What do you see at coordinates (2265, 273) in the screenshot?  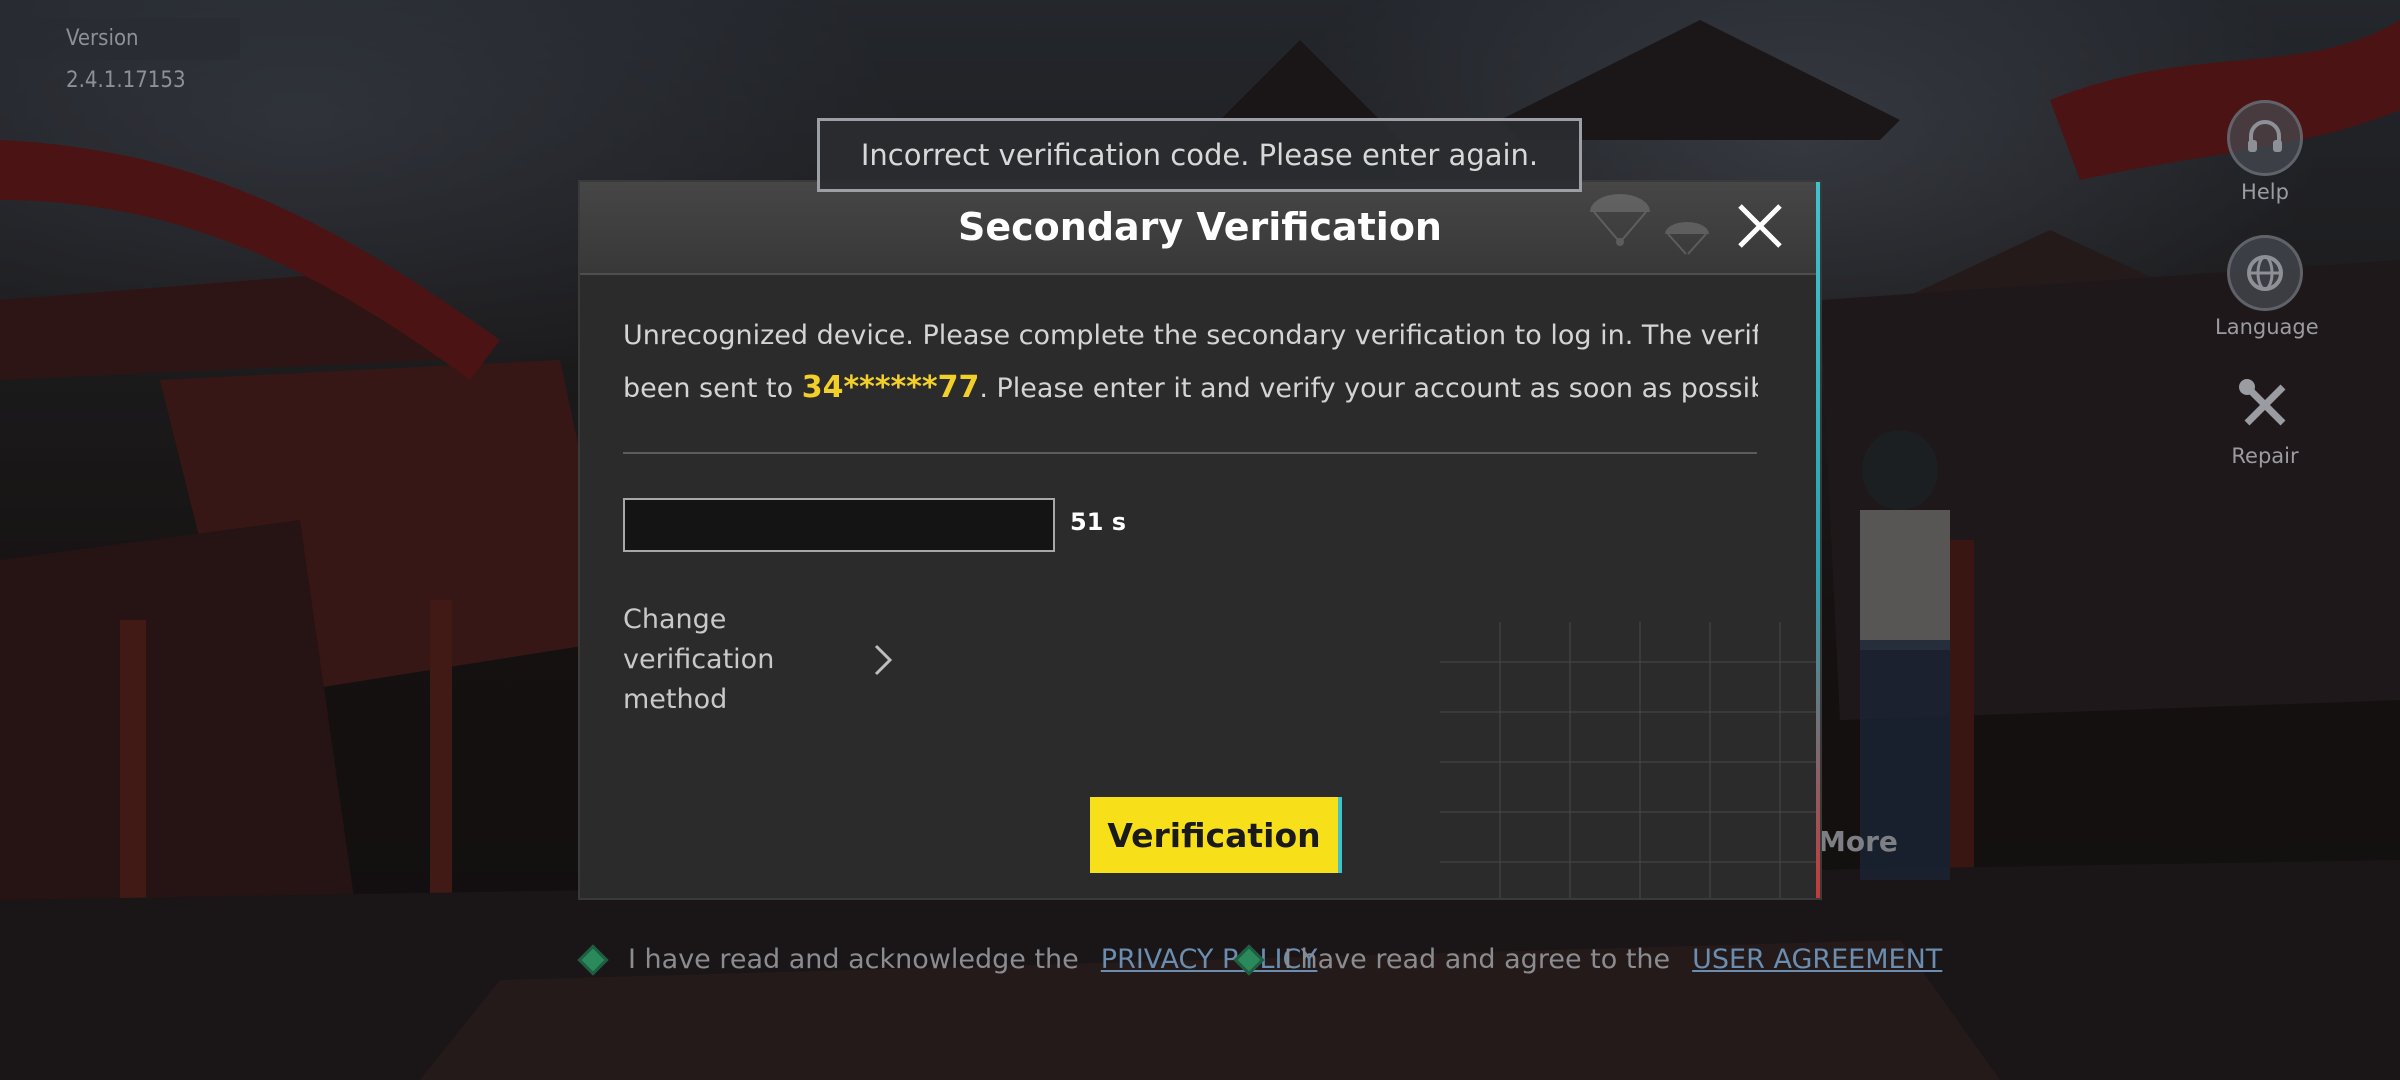 I see `globe-icon` at bounding box center [2265, 273].